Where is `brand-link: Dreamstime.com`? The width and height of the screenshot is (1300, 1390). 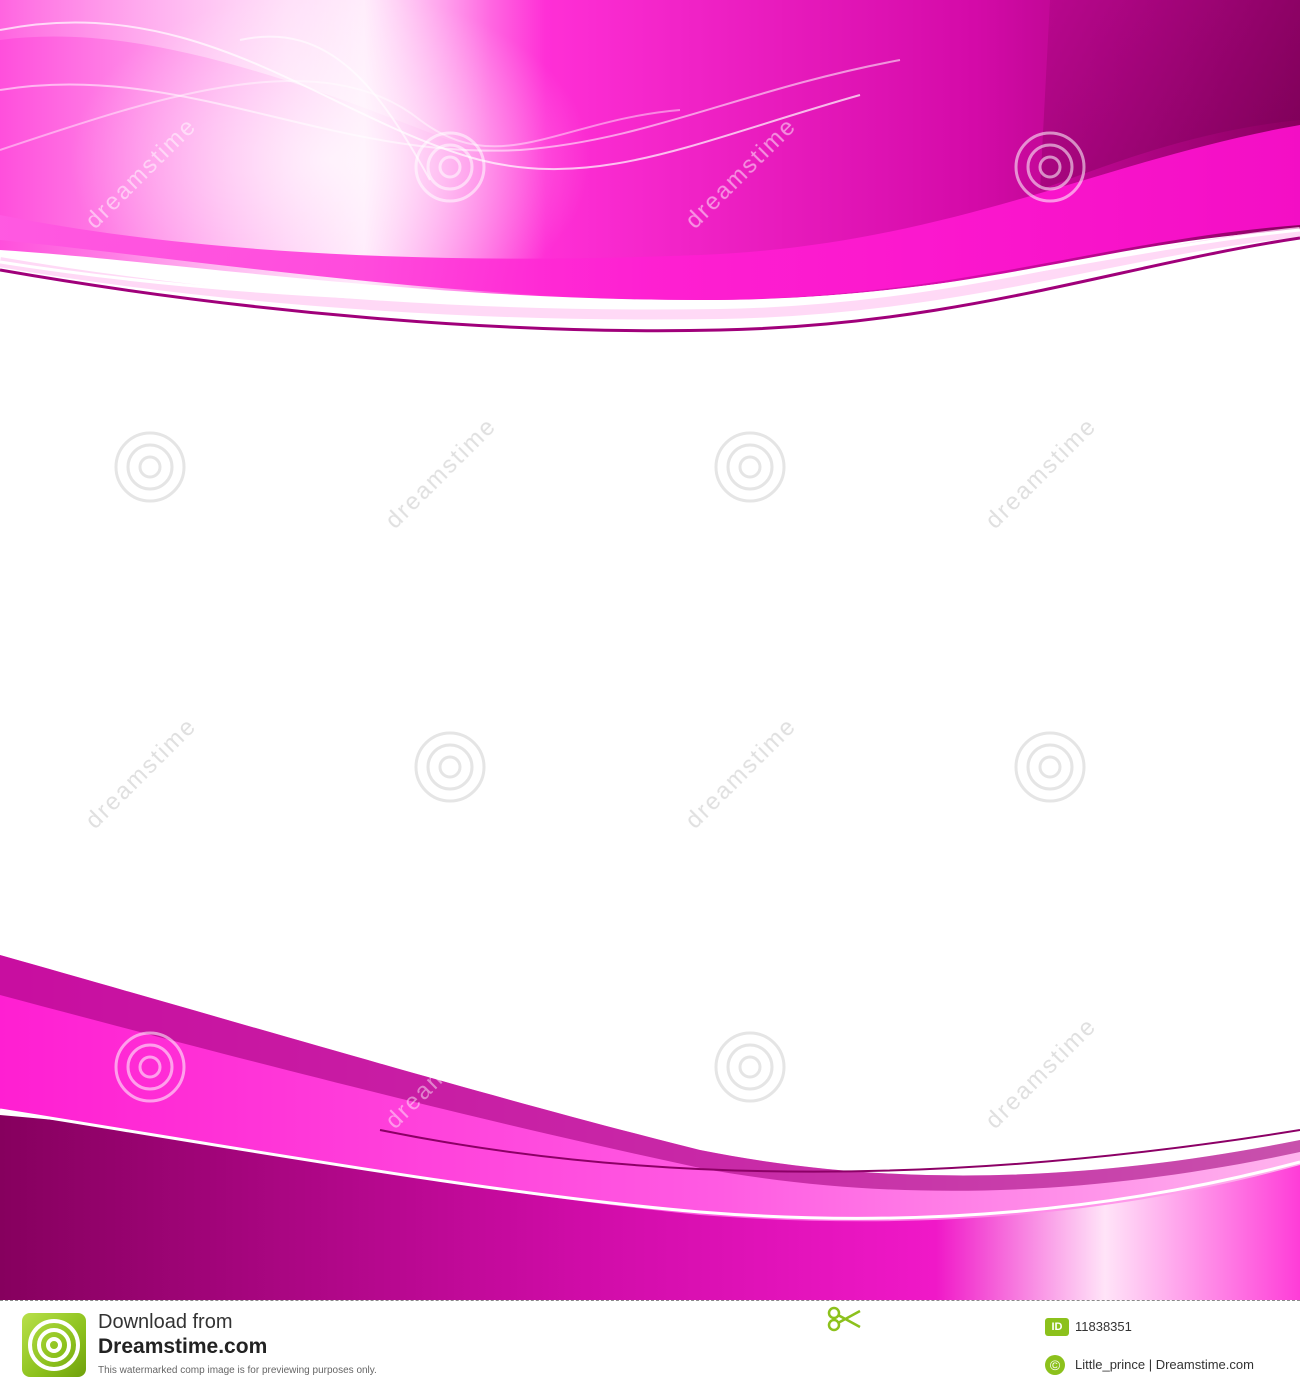 brand-link: Dreamstime.com is located at coordinates (182, 1347).